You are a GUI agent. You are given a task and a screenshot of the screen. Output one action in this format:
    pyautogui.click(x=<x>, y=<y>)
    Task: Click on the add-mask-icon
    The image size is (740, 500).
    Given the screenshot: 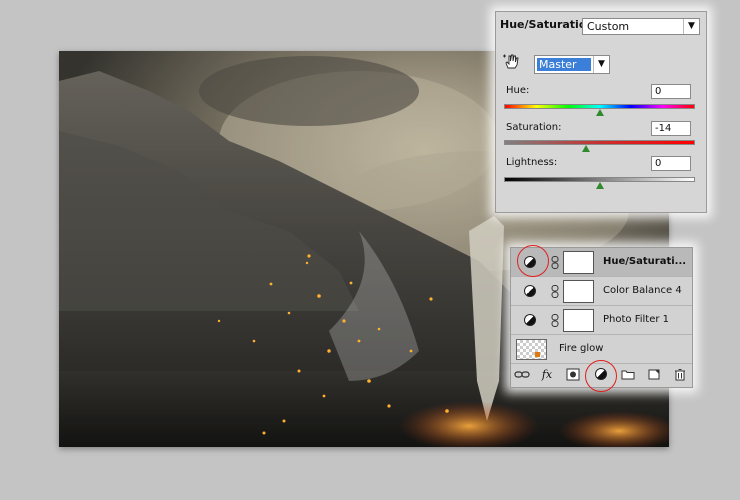 What is the action you would take?
    pyautogui.click(x=573, y=374)
    